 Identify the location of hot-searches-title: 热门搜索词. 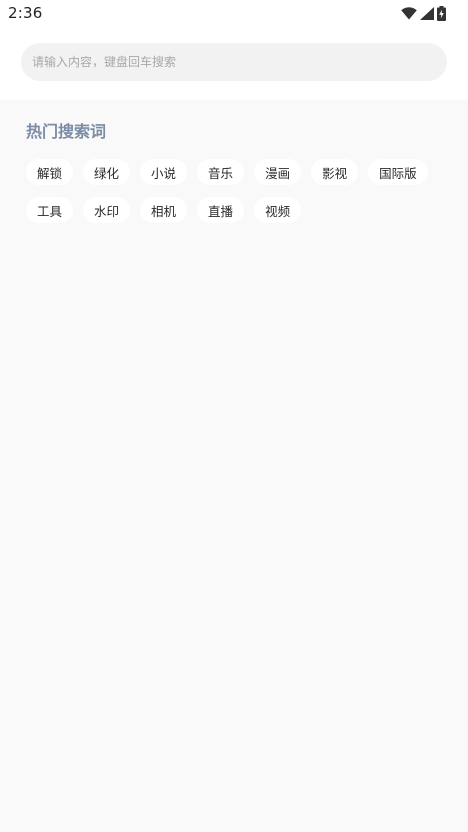
(66, 131).